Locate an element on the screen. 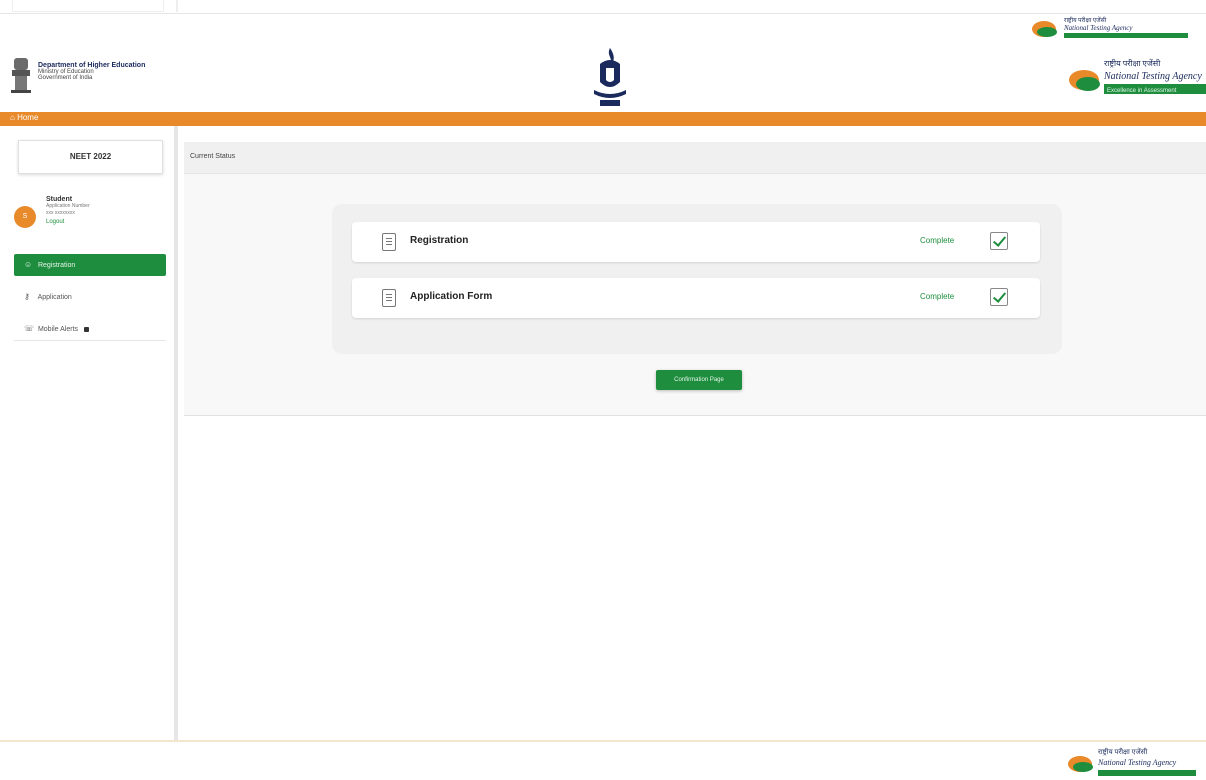 The width and height of the screenshot is (1206, 780). sidebar-item-mobile-alerts: ☏ Mobile Alerts is located at coordinates (90, 329).